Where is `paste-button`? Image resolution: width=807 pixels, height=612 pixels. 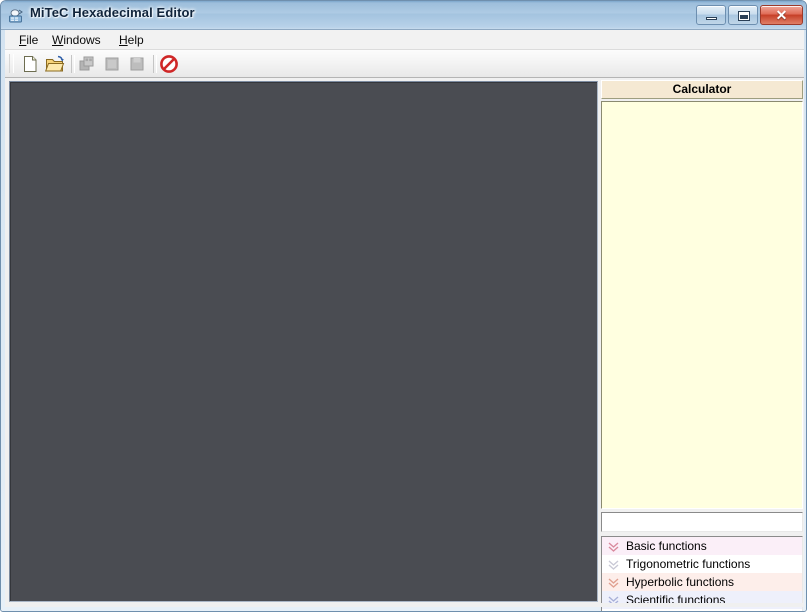
paste-button is located at coordinates (112, 64).